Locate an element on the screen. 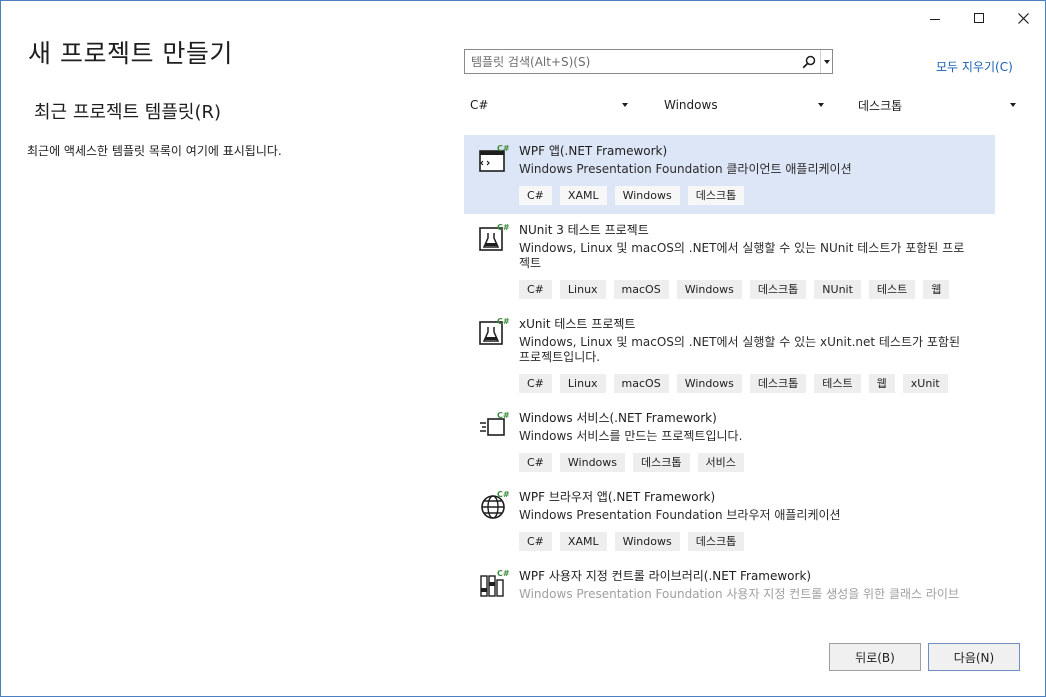 This screenshot has height=697, width=1046. template-title: WPF 브라우저 앱(.NET Framework) is located at coordinates (617, 497).